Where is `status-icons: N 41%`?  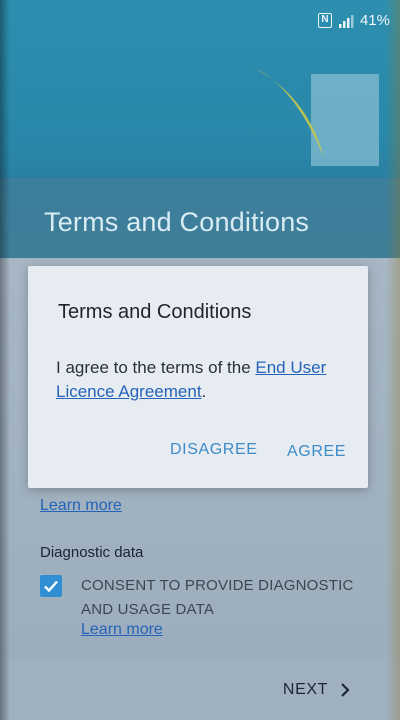
status-icons: N 41% is located at coordinates (353, 20).